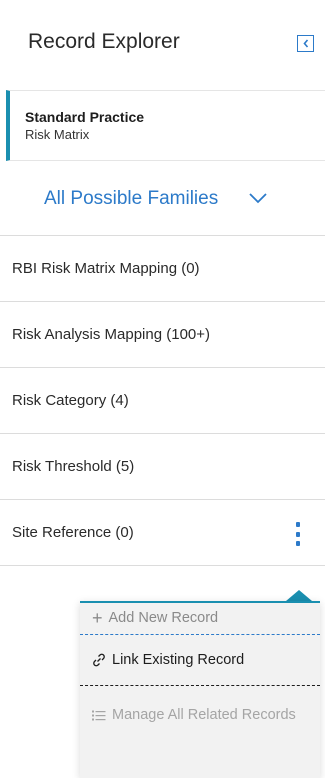  I want to click on family-list-item: Risk Analysis Mapping (100+), so click(162, 334).